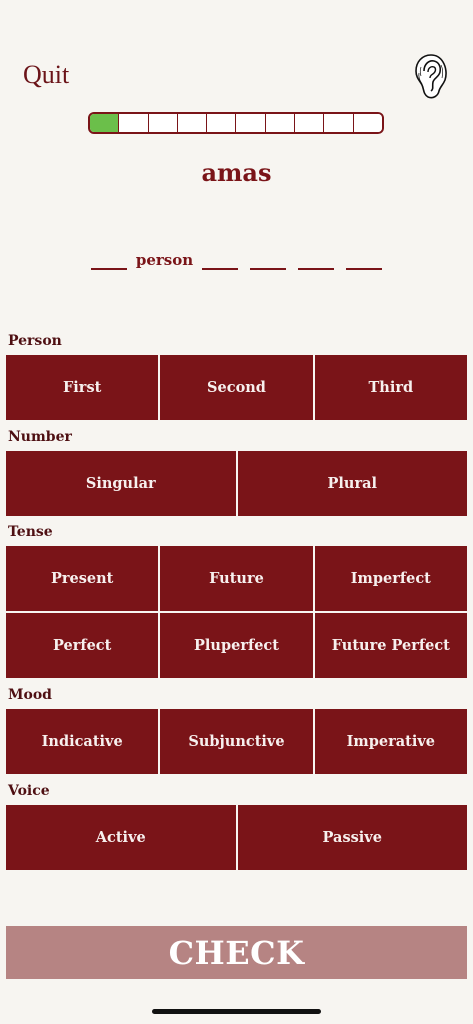 Image resolution: width=473 pixels, height=1024 pixels. I want to click on section-label-person: Person, so click(35, 341).